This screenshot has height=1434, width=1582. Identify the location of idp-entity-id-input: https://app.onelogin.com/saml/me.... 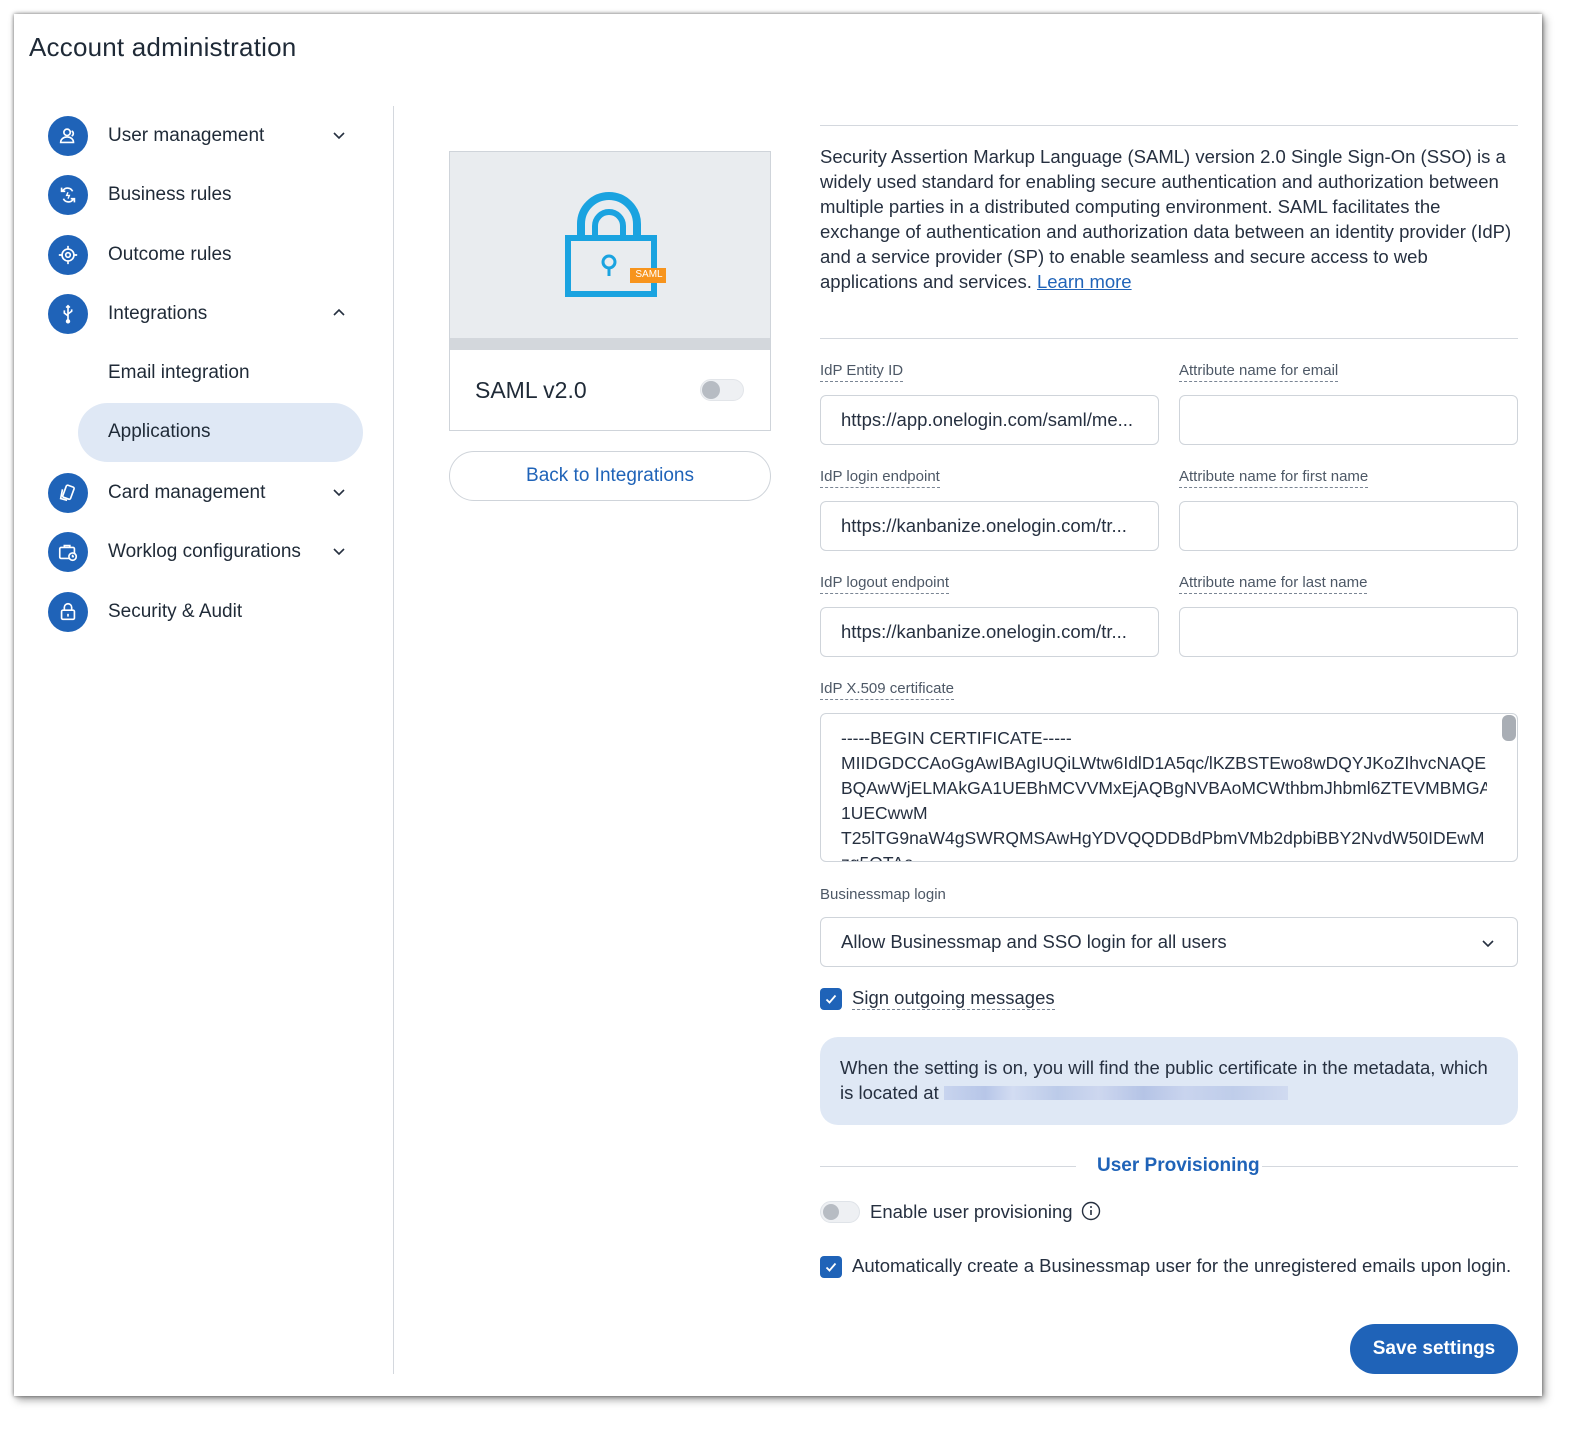
(989, 420).